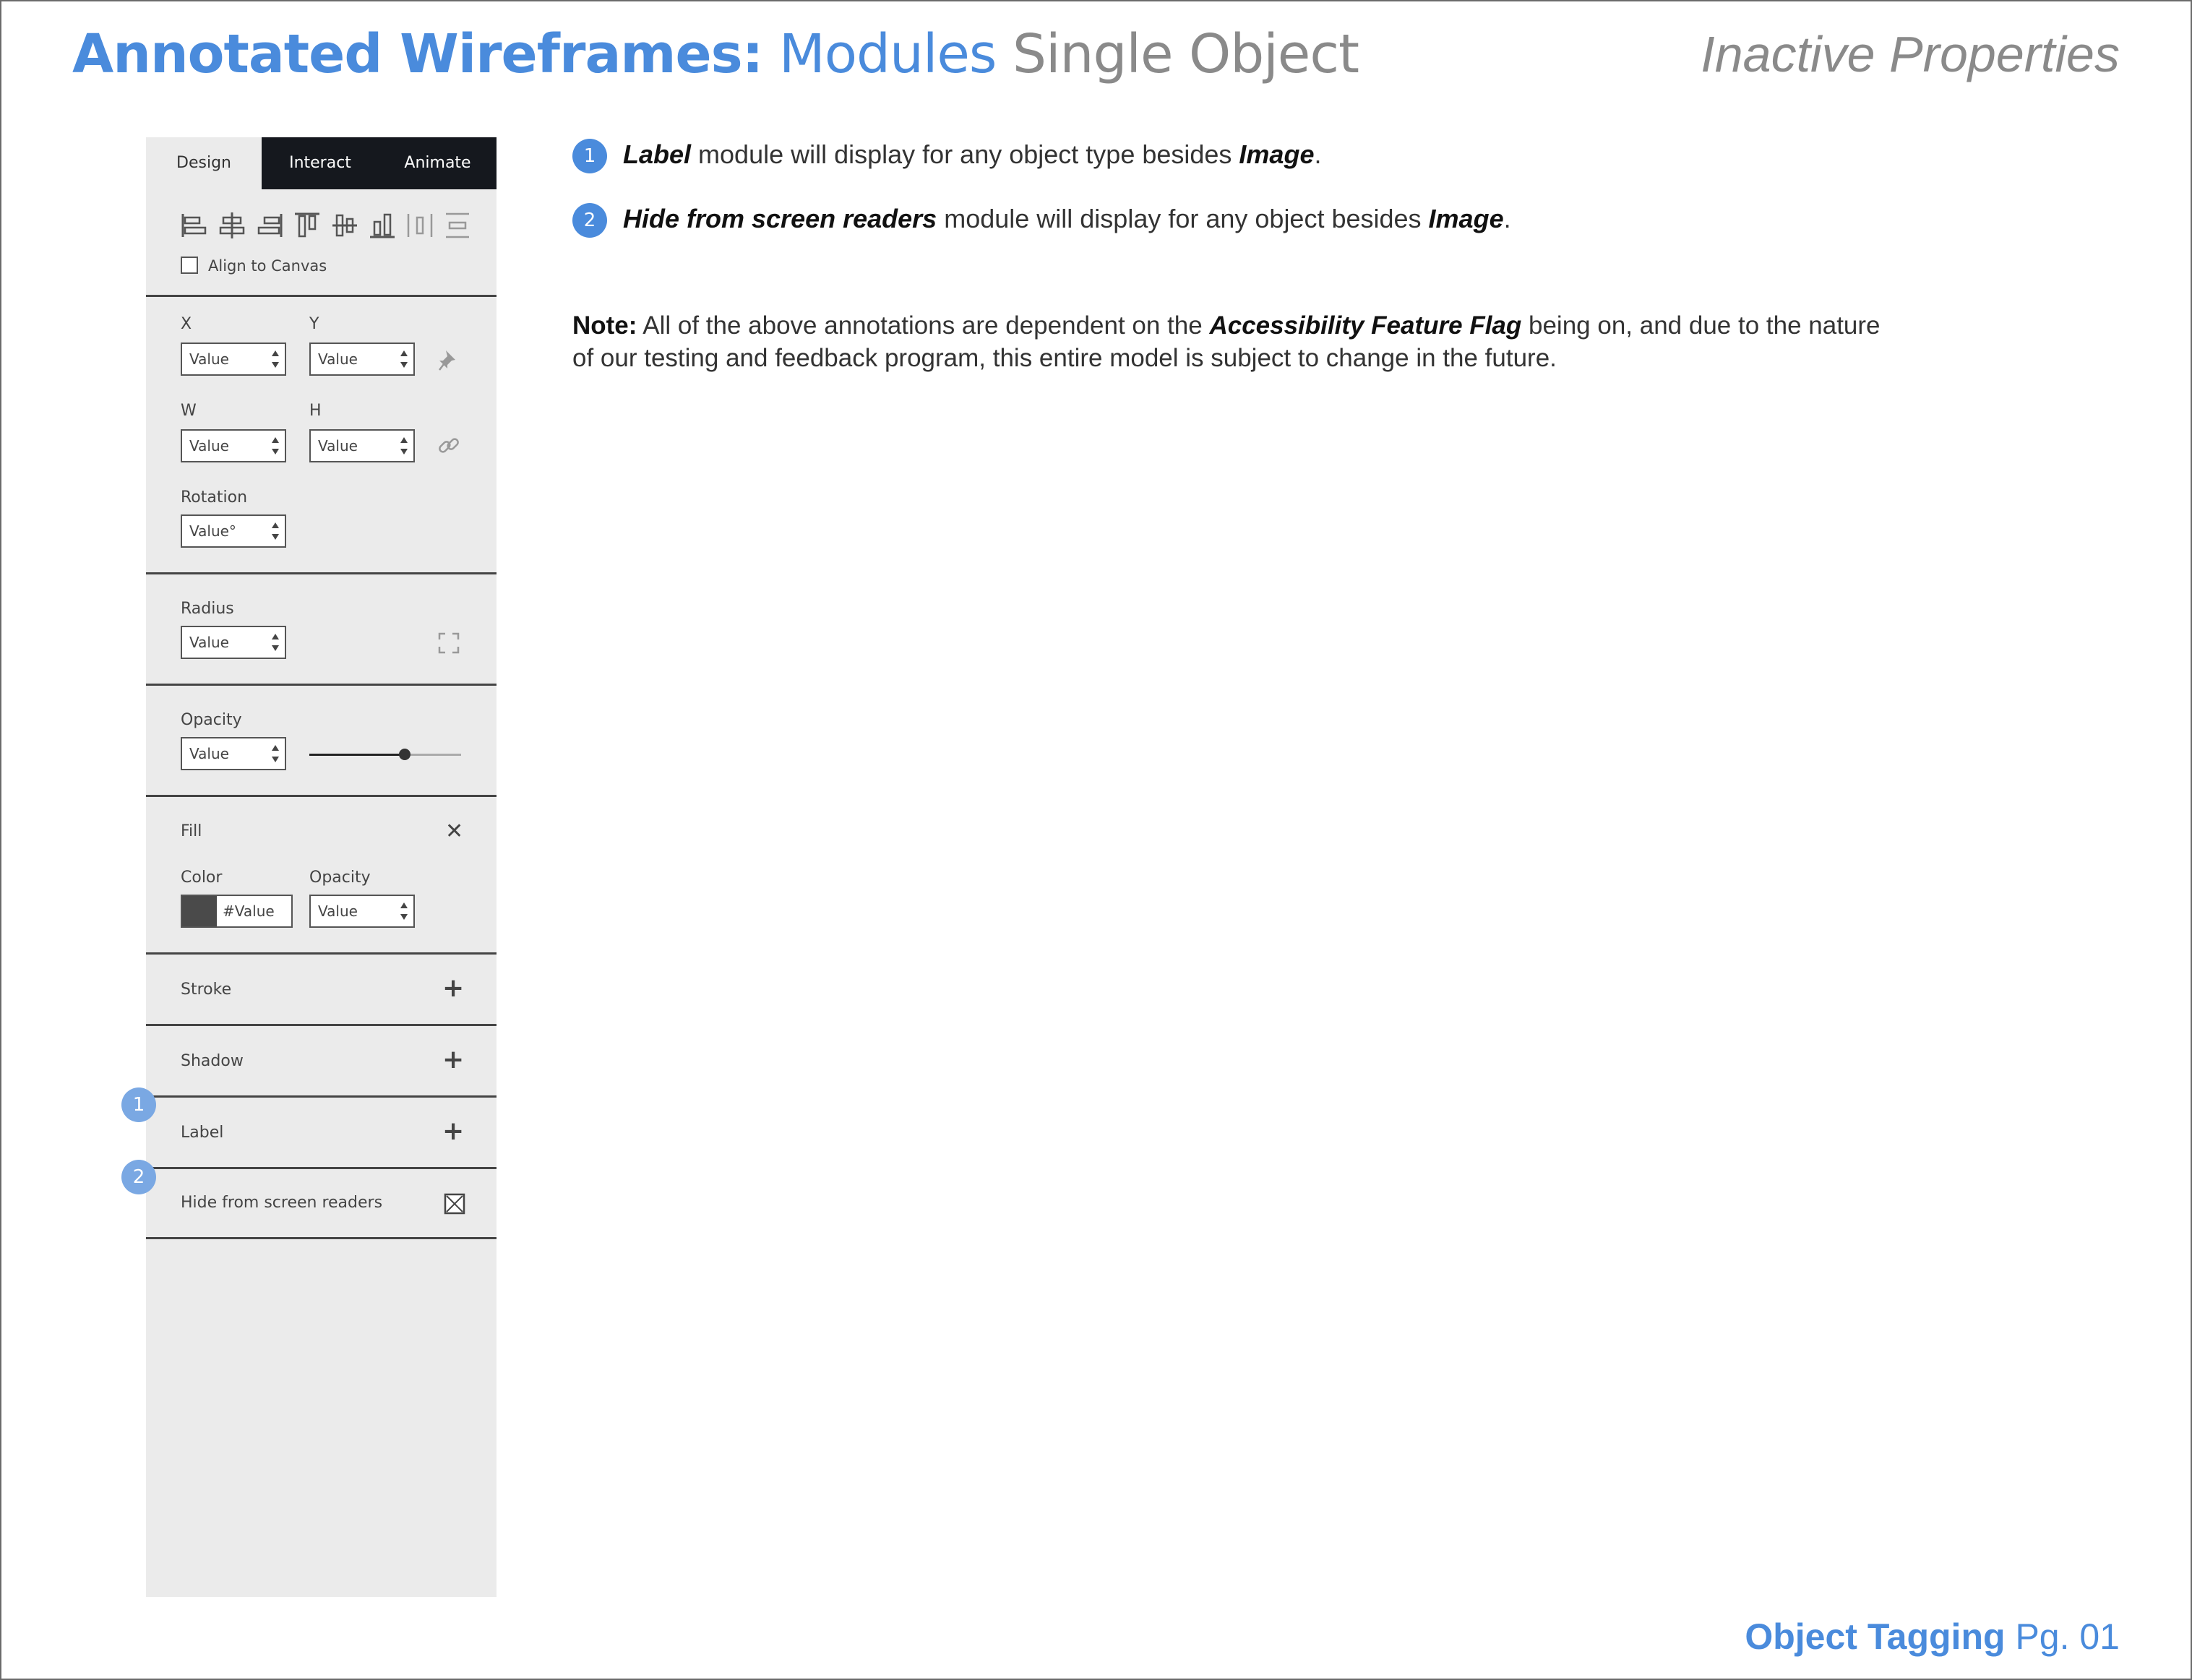  What do you see at coordinates (267, 266) in the screenshot?
I see `align-to-canvas-label: Align to Canvas` at bounding box center [267, 266].